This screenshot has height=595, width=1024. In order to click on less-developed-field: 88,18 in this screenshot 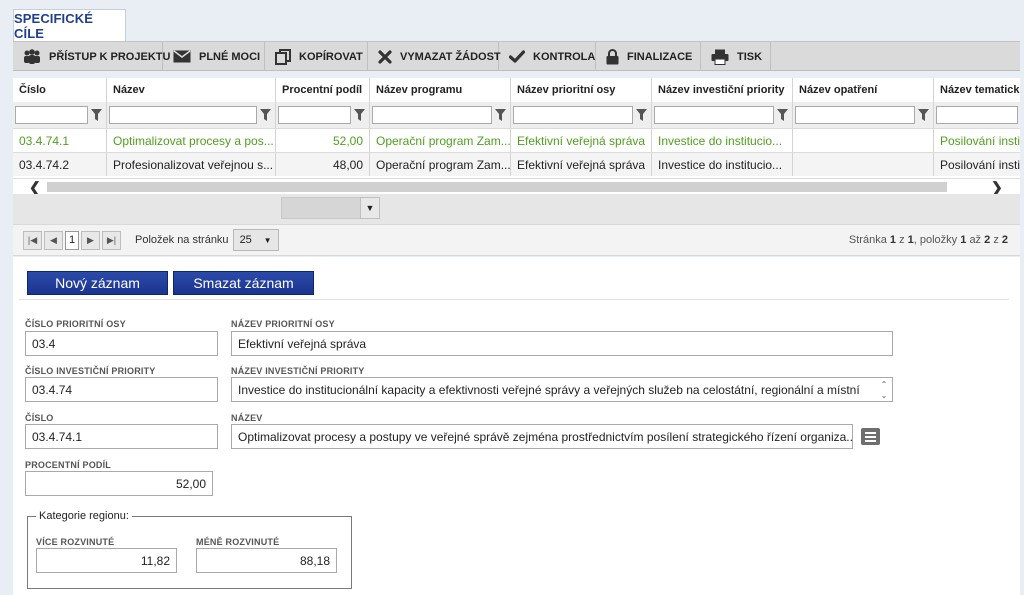, I will do `click(266, 560)`.